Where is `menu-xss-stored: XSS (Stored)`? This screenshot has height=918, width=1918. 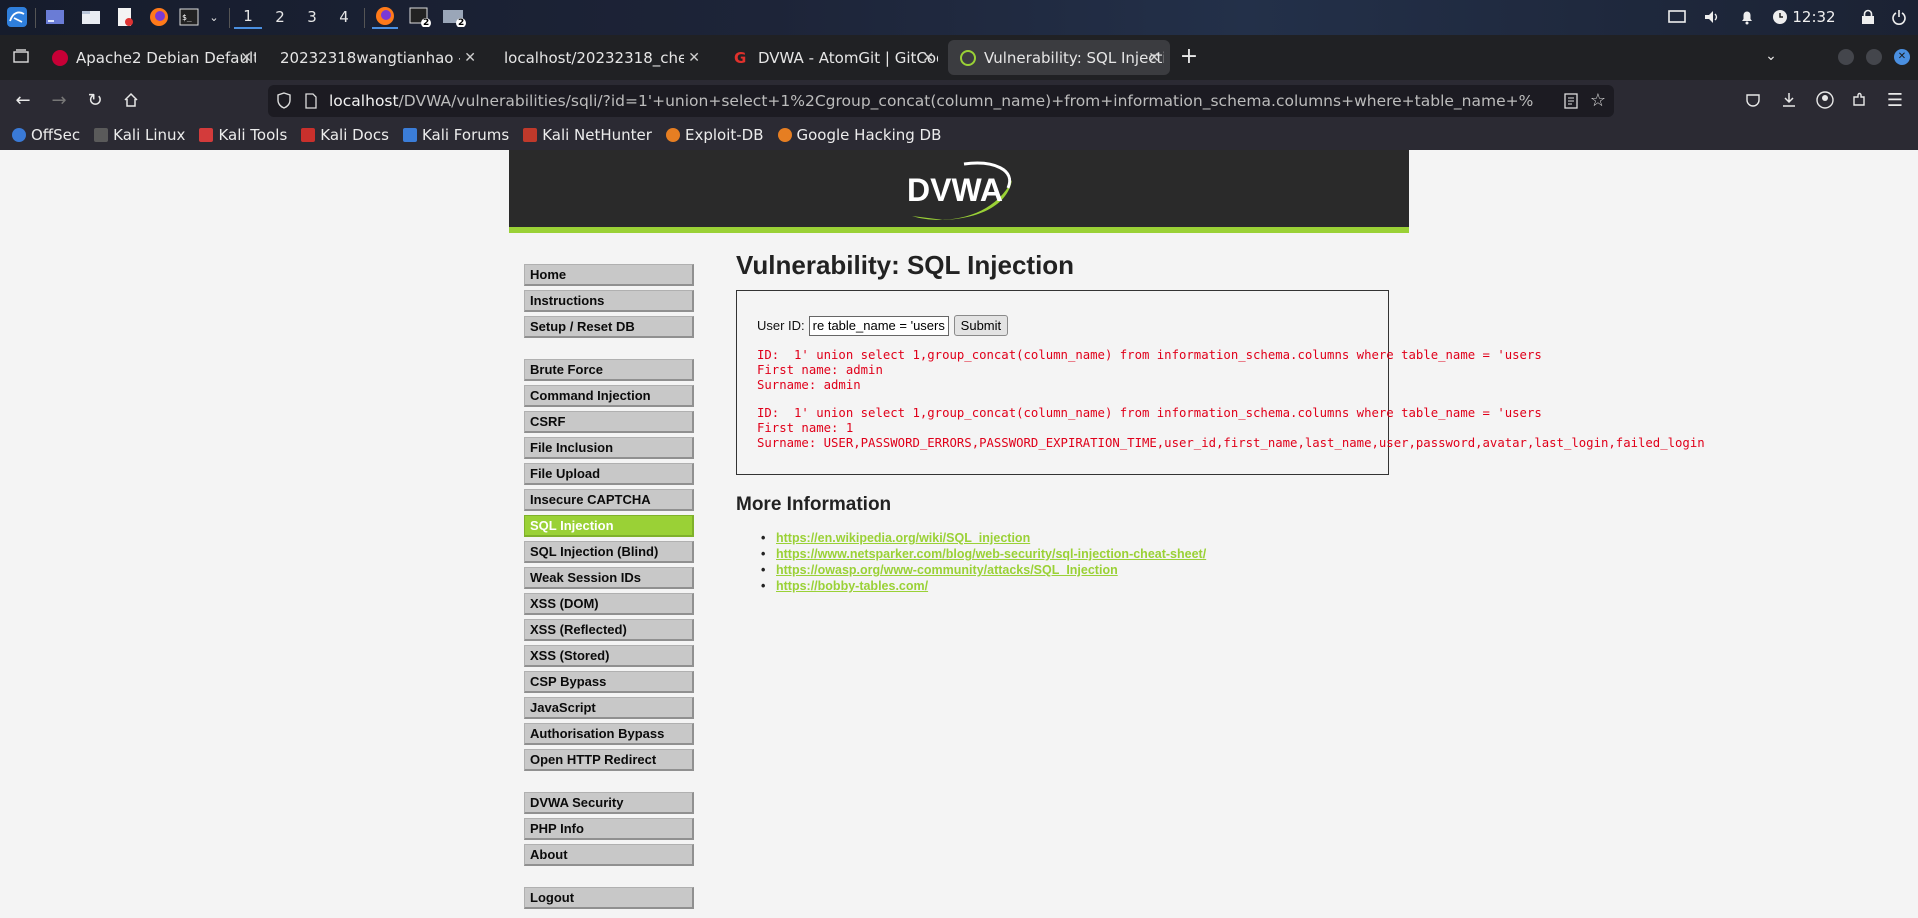 menu-xss-stored: XSS (Stored) is located at coordinates (609, 656).